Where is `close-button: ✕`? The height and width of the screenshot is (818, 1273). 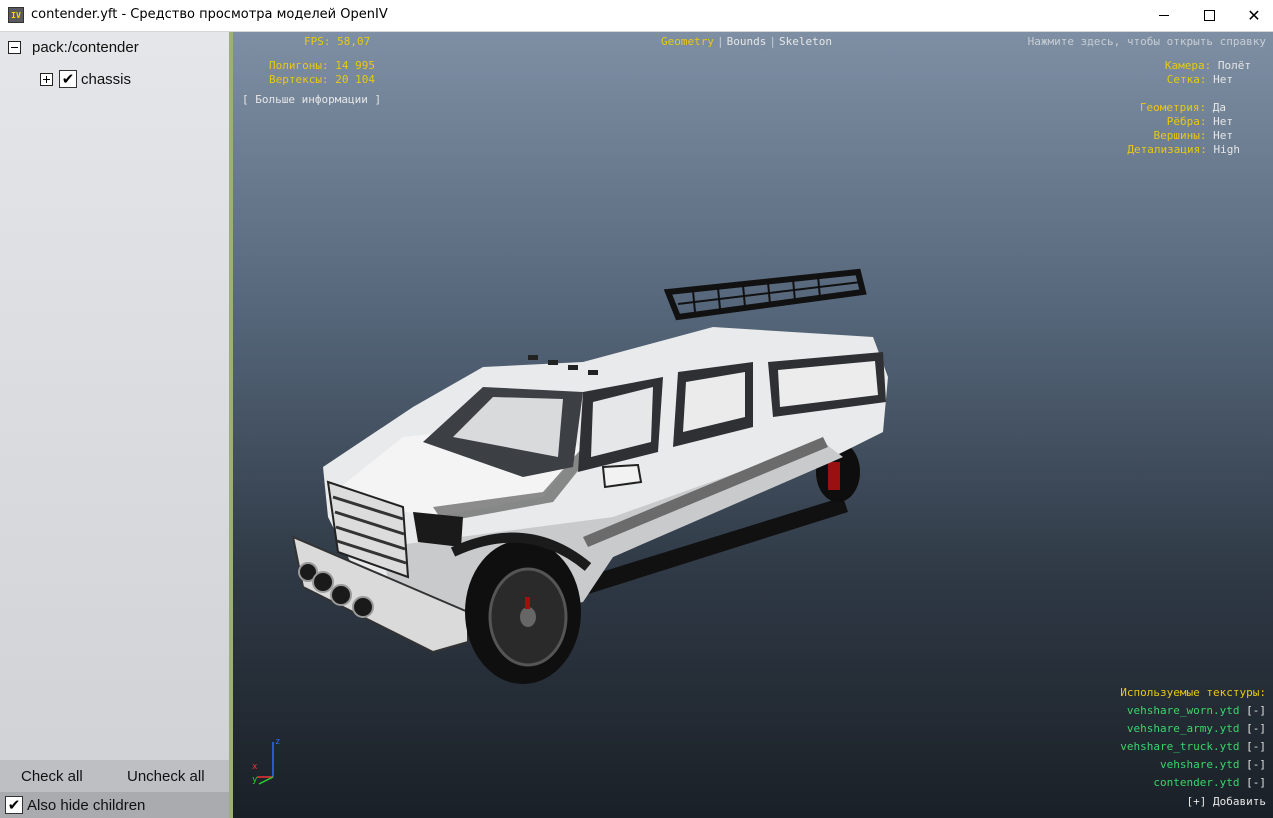
close-button: ✕ is located at coordinates (1252, 15).